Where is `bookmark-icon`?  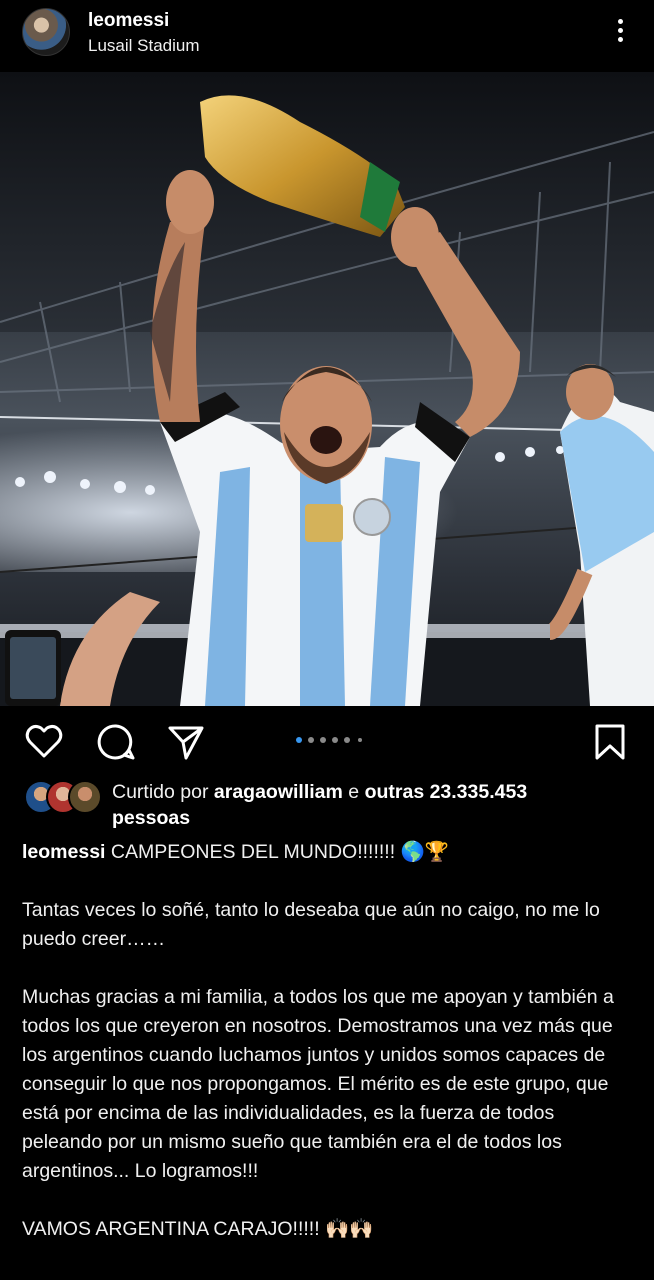
bookmark-icon is located at coordinates (610, 742).